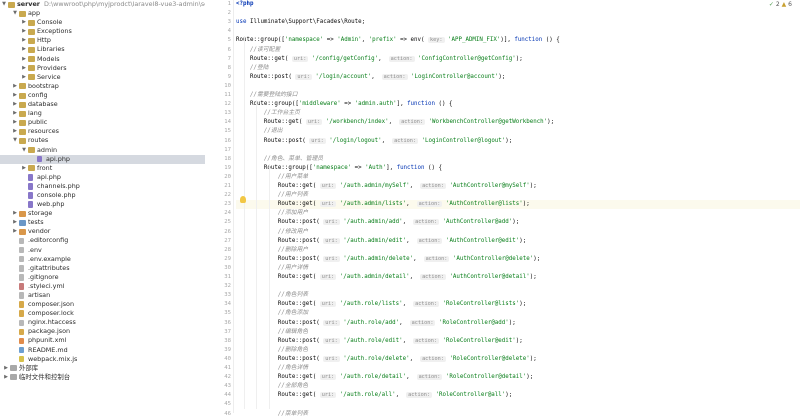 The height and width of the screenshot is (419, 800). What do you see at coordinates (102, 377) in the screenshot?
I see `tree-item: ▶ 临时文件和控制台` at bounding box center [102, 377].